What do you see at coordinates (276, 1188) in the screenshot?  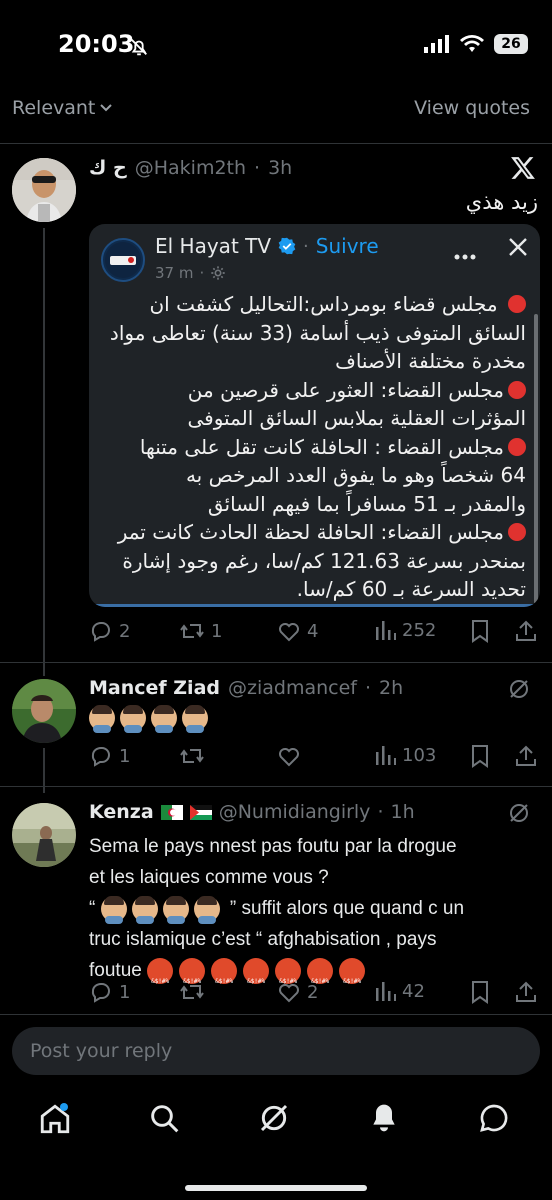 I see `home-indicator` at bounding box center [276, 1188].